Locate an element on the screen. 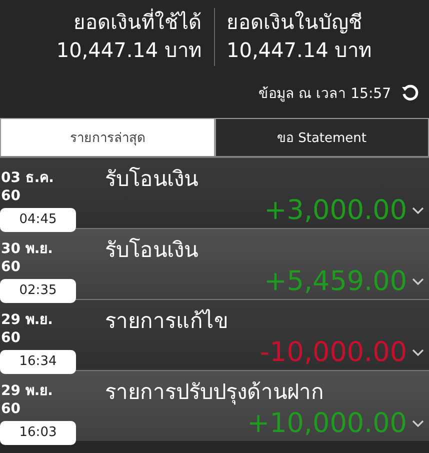  tab: ขอ Statement is located at coordinates (321, 137).